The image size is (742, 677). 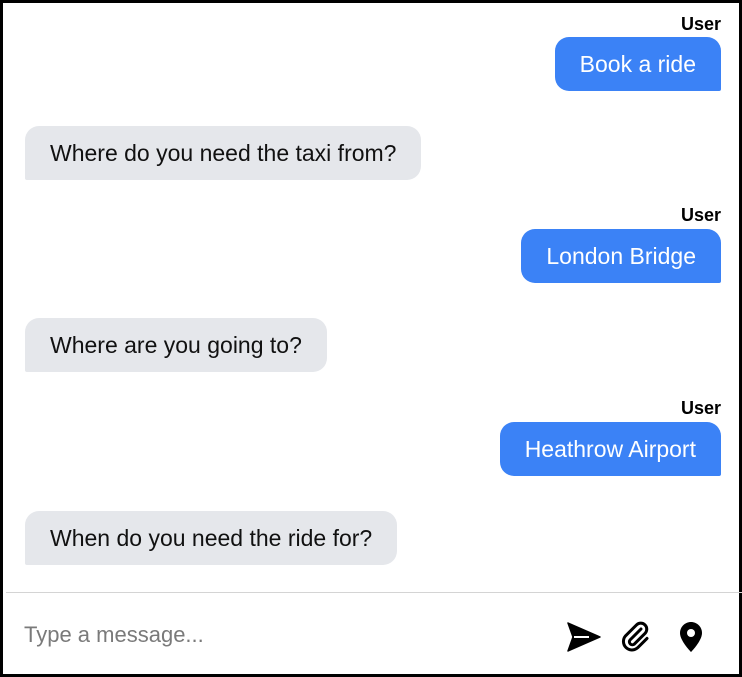 I want to click on send-button, so click(x=584, y=637).